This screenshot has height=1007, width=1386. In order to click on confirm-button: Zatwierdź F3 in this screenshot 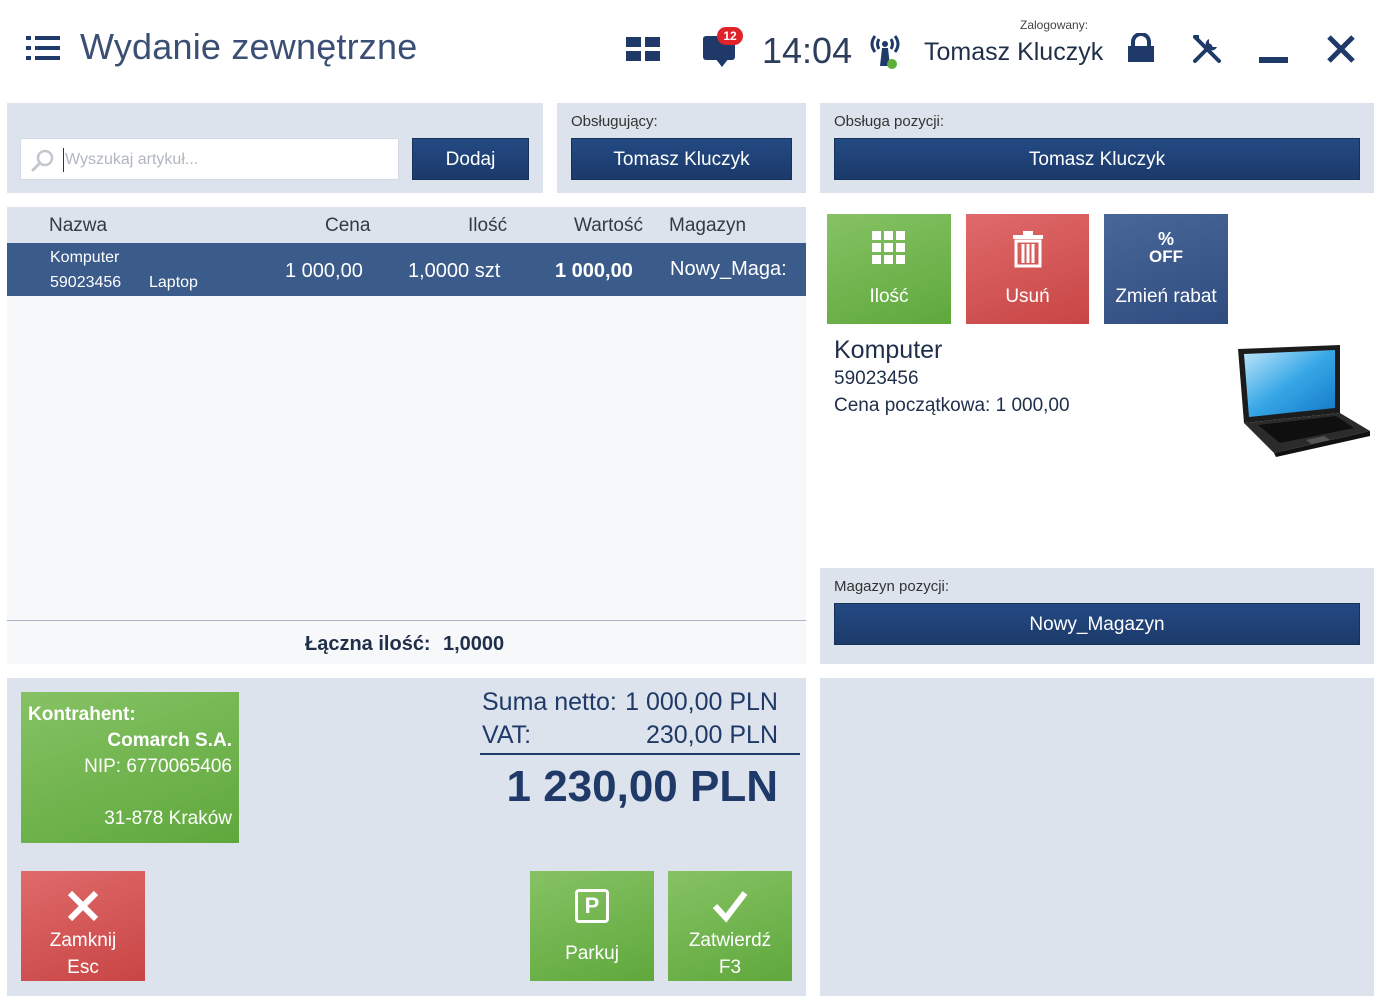, I will do `click(730, 926)`.